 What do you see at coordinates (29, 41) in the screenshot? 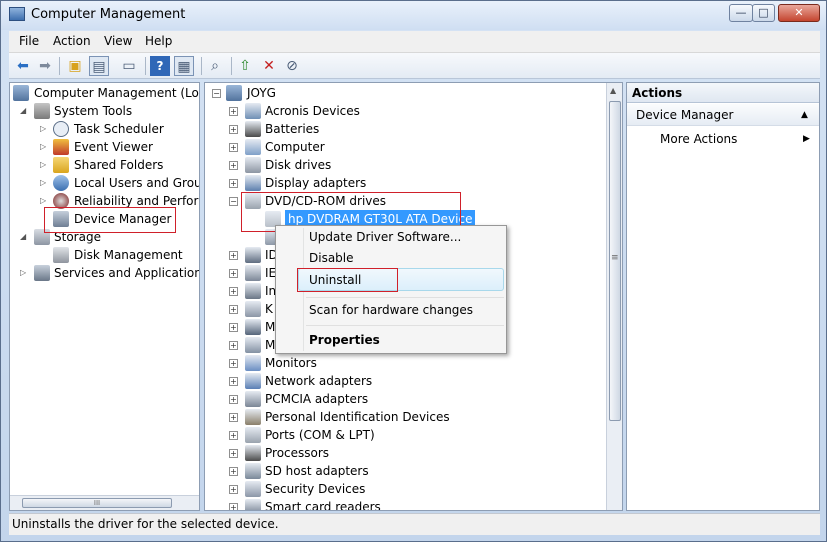
I see `menu-file: File` at bounding box center [29, 41].